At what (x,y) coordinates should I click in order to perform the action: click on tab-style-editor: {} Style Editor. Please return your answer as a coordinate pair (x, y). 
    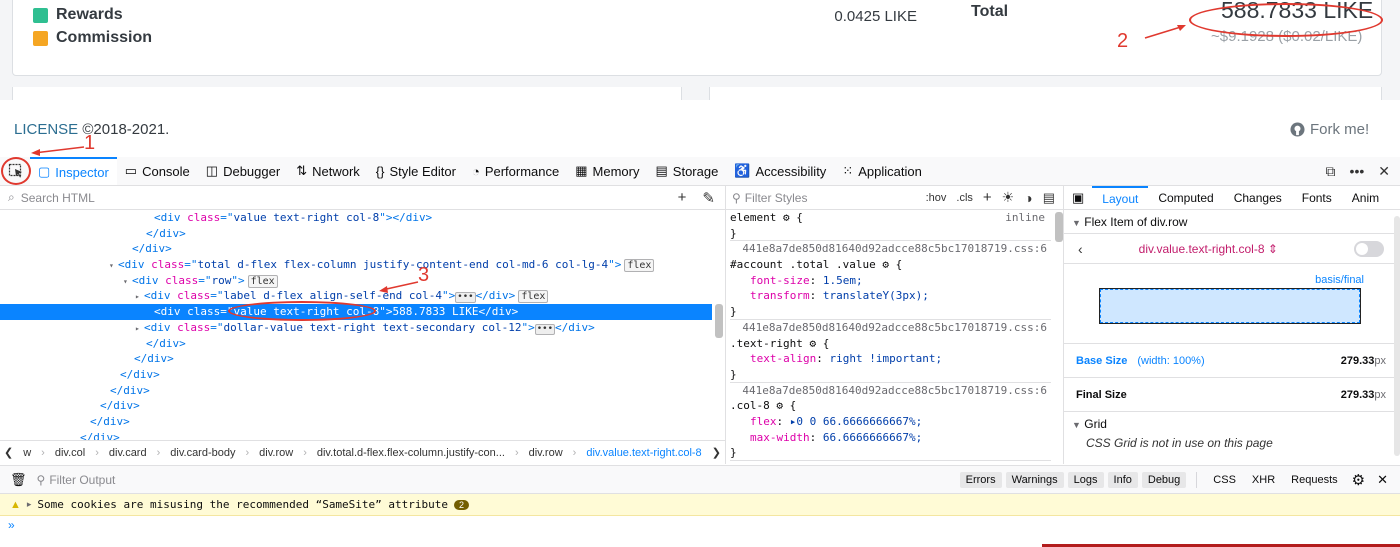
    Looking at the image, I should click on (416, 171).